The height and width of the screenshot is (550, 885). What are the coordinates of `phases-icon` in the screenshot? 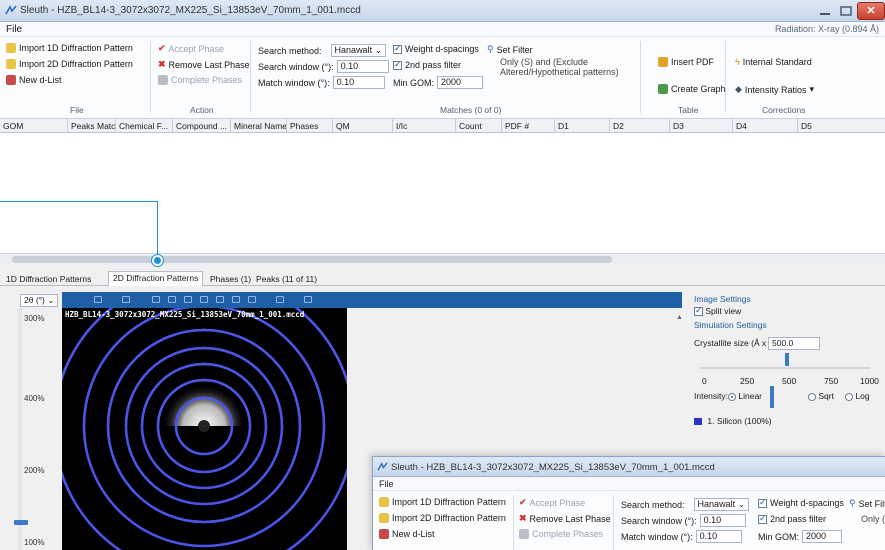 It's located at (163, 80).